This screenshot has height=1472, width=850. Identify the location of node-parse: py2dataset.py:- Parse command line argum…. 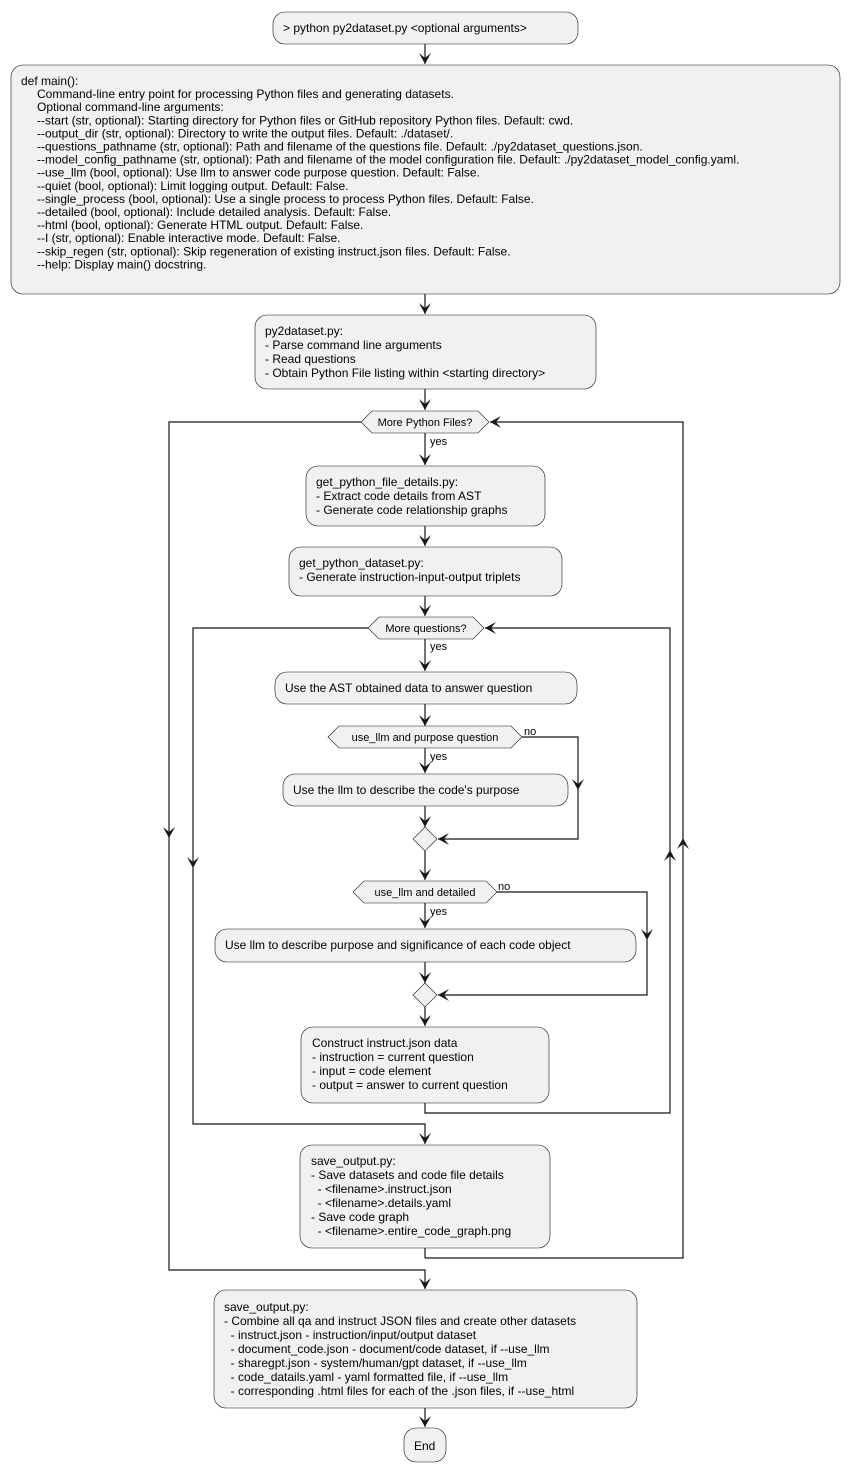
(425, 352).